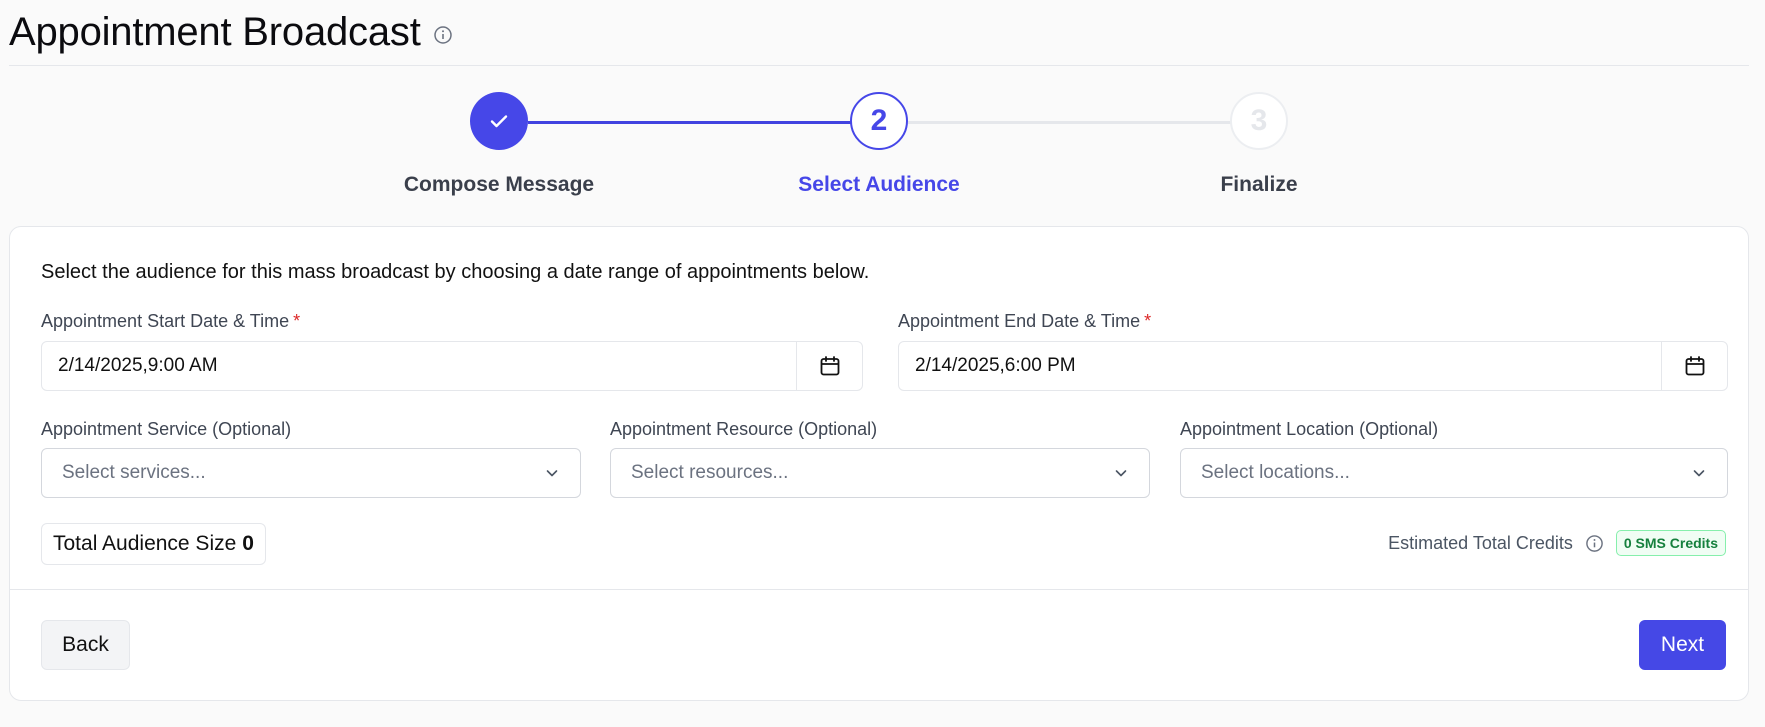  Describe the element at coordinates (1259, 121) in the screenshot. I see `step-3-circle: 3` at that location.